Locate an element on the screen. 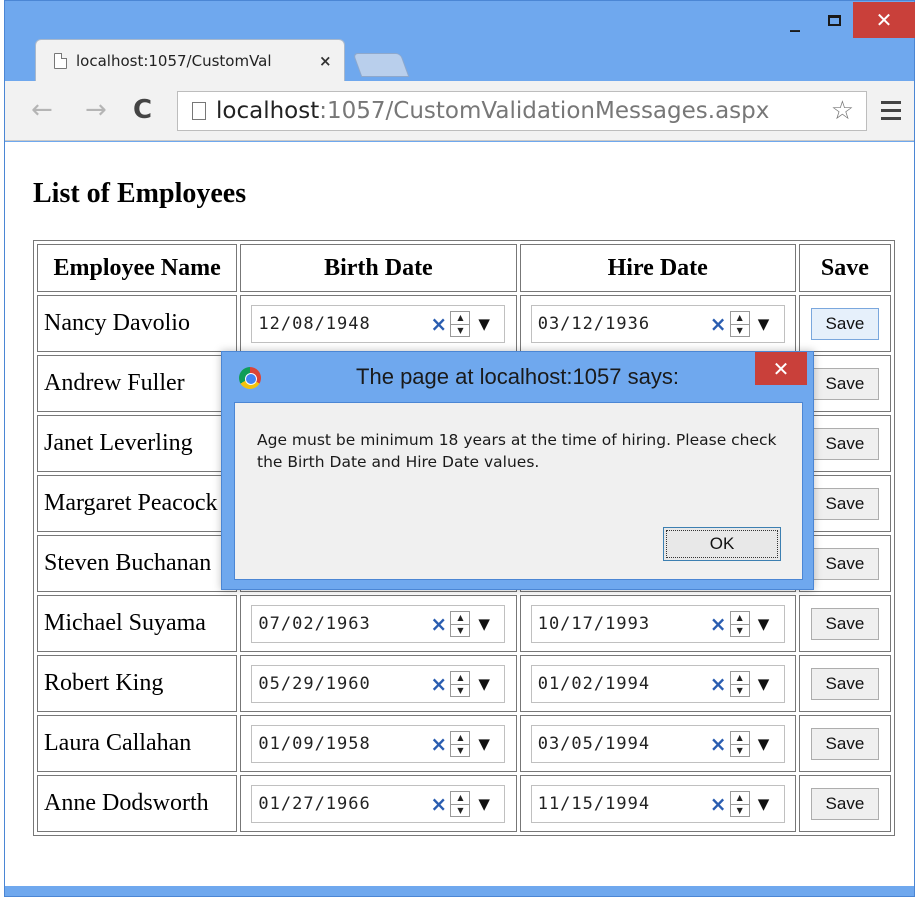  birth-date-input: 01/09/1958 × ▲ ▼ ▼ is located at coordinates (378, 743).